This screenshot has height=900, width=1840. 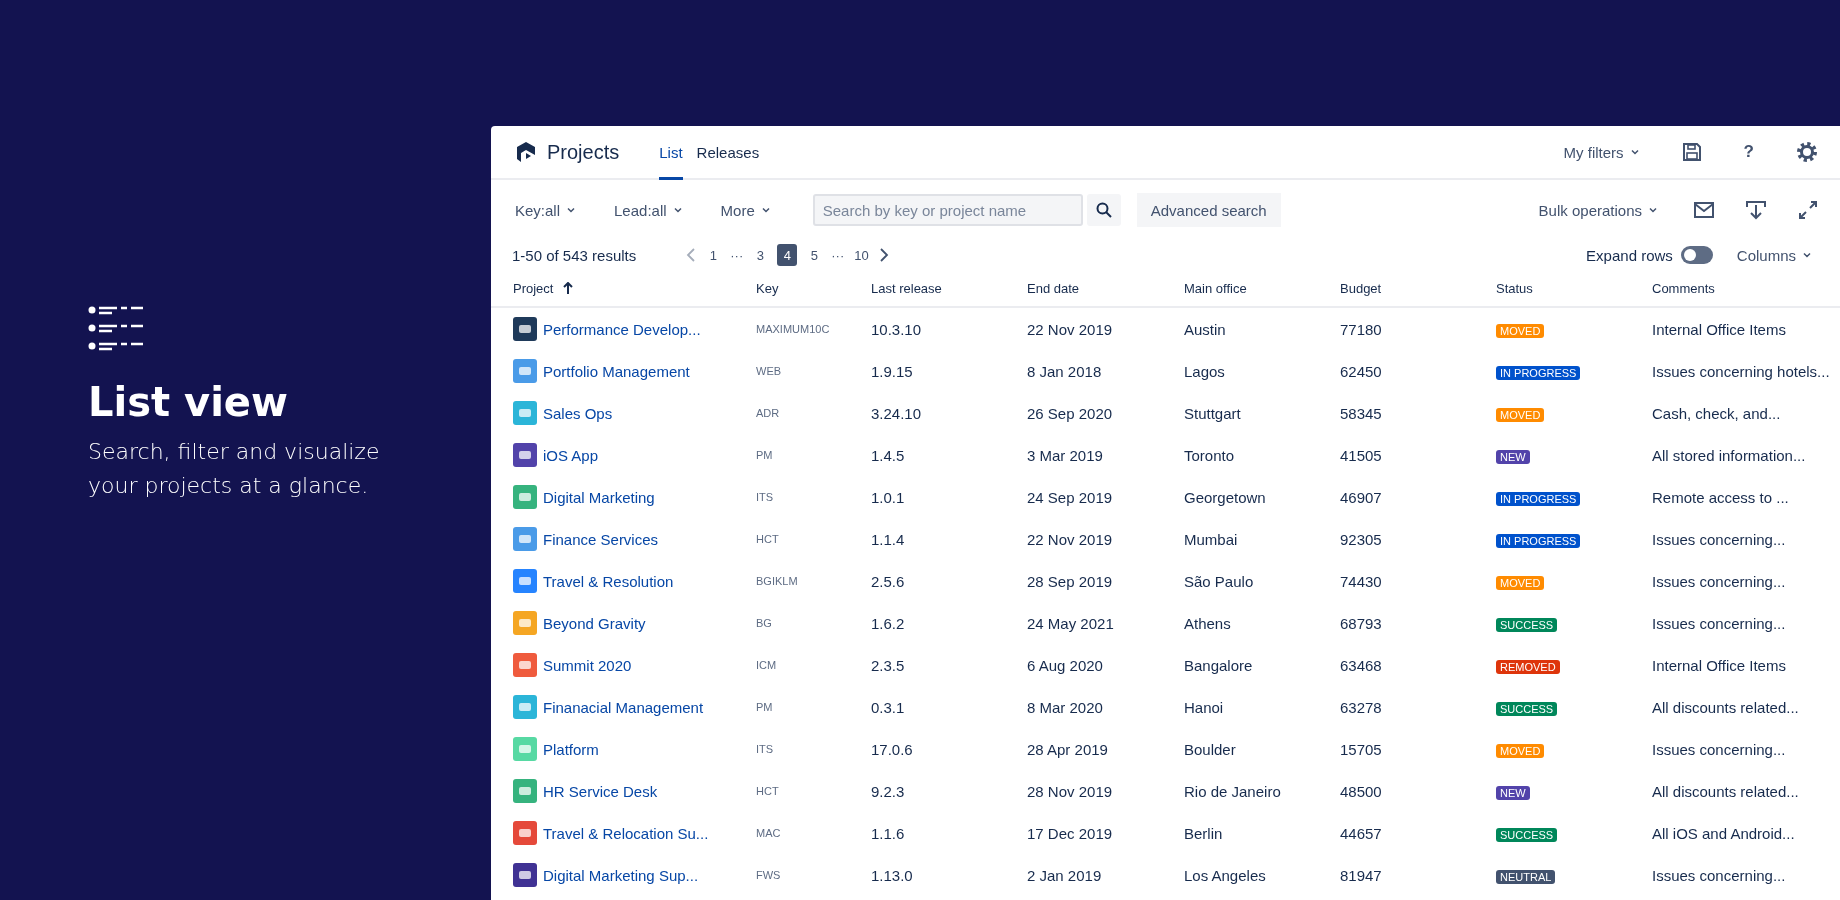 What do you see at coordinates (1071, 623) in the screenshot?
I see `table-cell-text: 24 May 2021` at bounding box center [1071, 623].